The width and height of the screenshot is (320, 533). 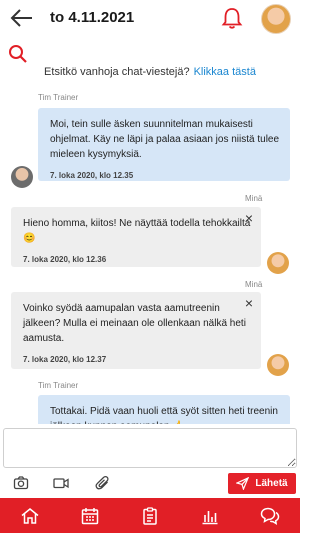 What do you see at coordinates (225, 72) in the screenshot?
I see `old-messages-link: Klikkaa tästä` at bounding box center [225, 72].